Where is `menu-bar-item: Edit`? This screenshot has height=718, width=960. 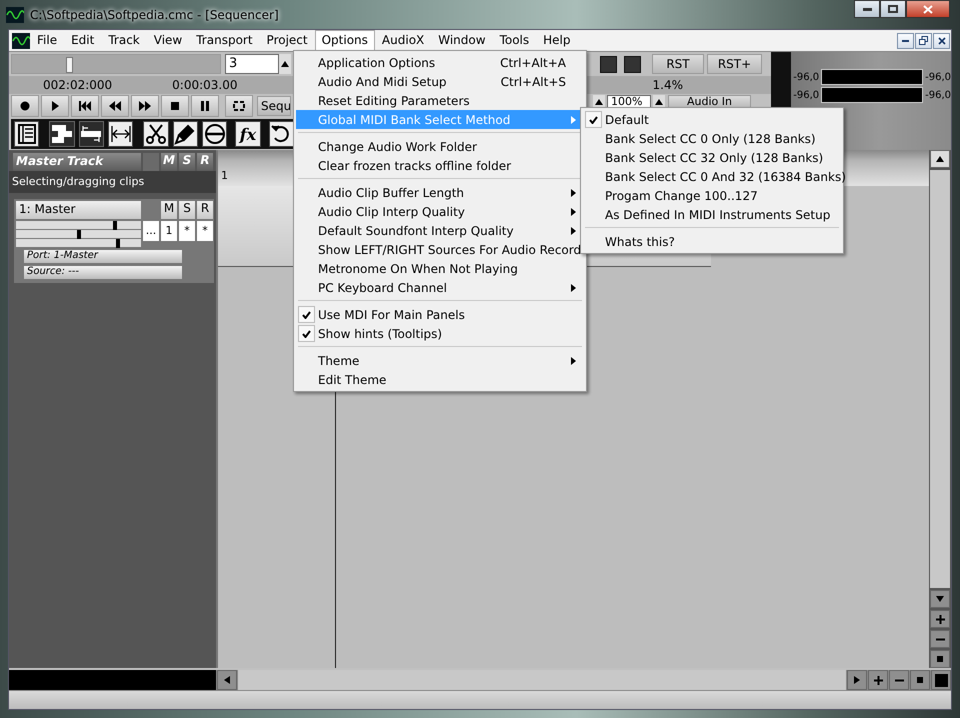 menu-bar-item: Edit is located at coordinates (83, 40).